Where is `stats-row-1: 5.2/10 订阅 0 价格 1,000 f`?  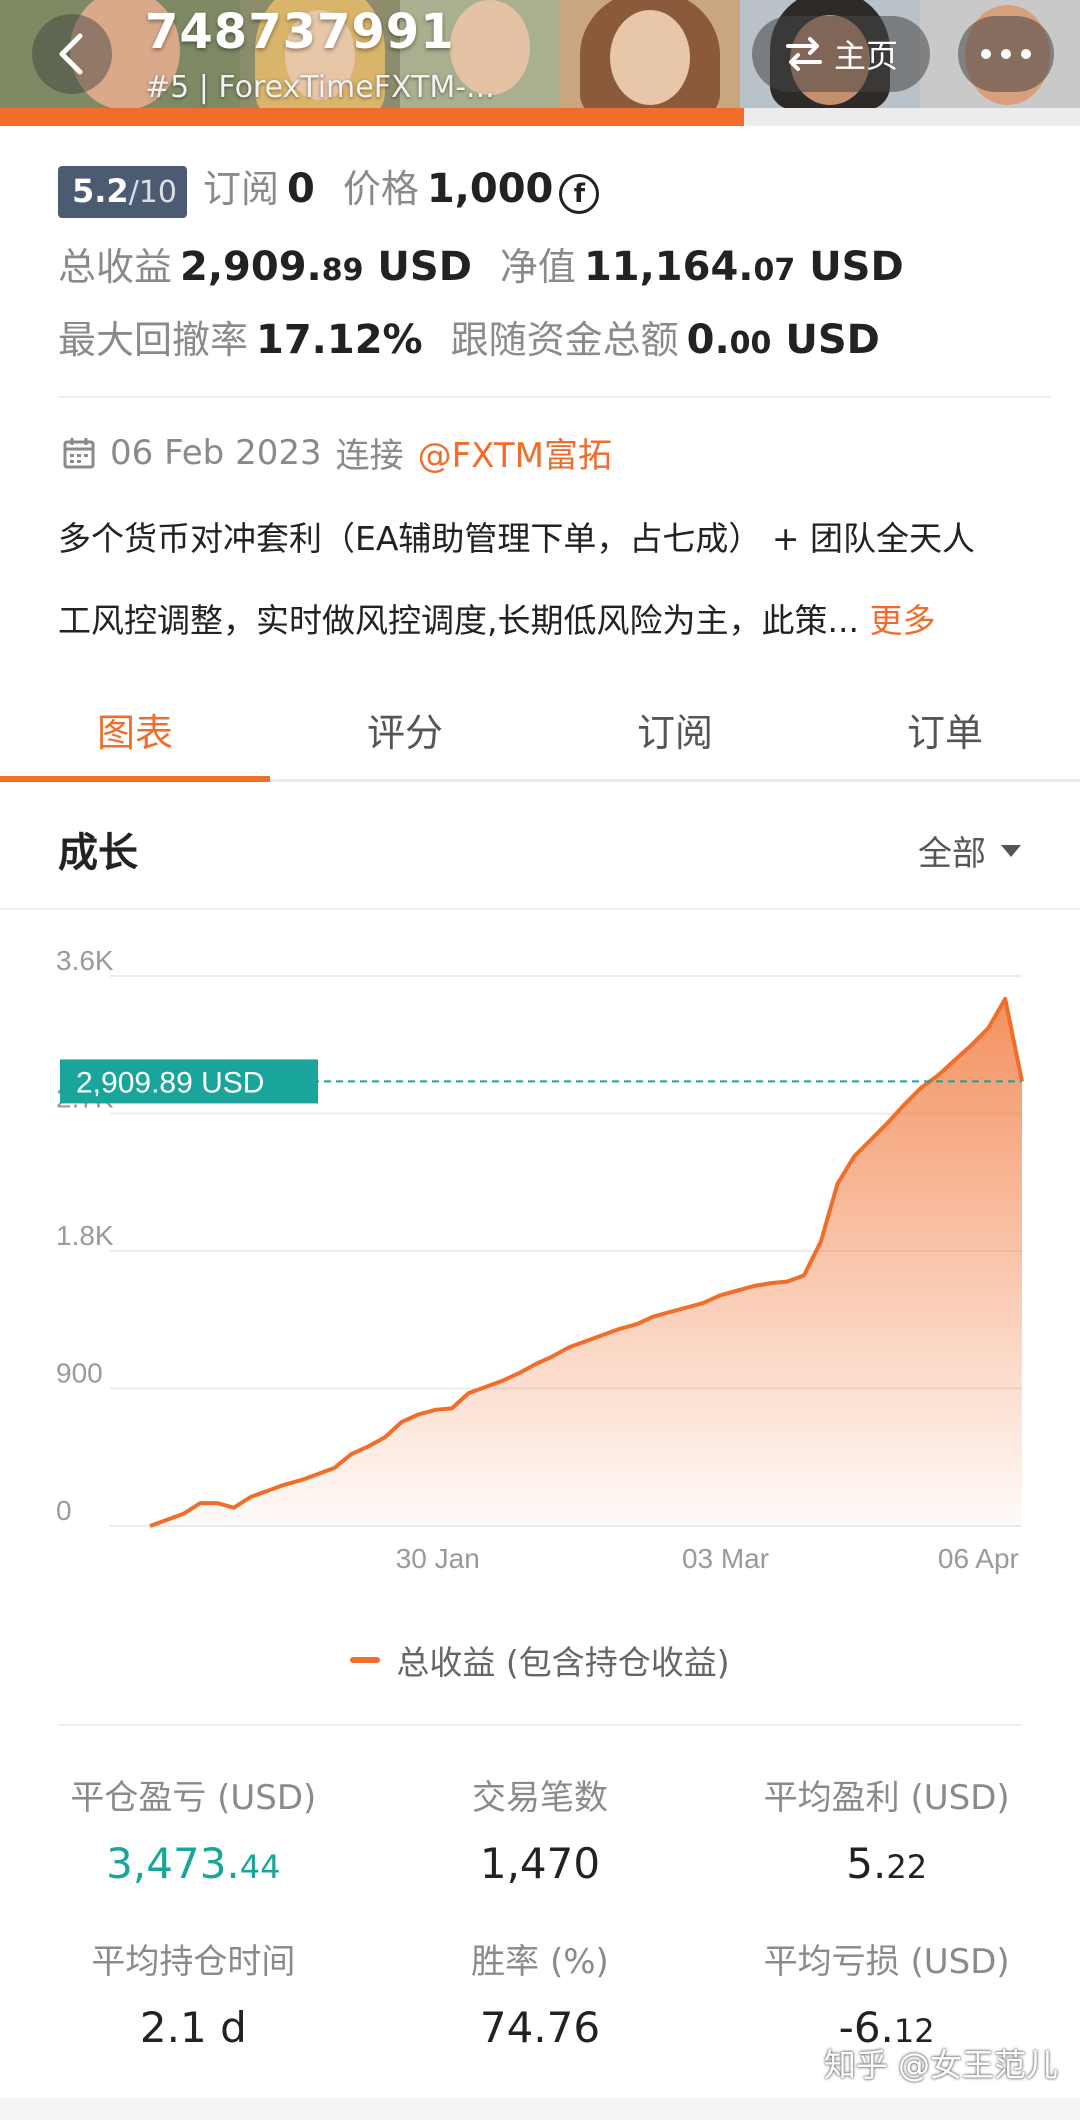
stats-row-1: 5.2/10 订阅 0 价格 1,000 f is located at coordinates (554, 188).